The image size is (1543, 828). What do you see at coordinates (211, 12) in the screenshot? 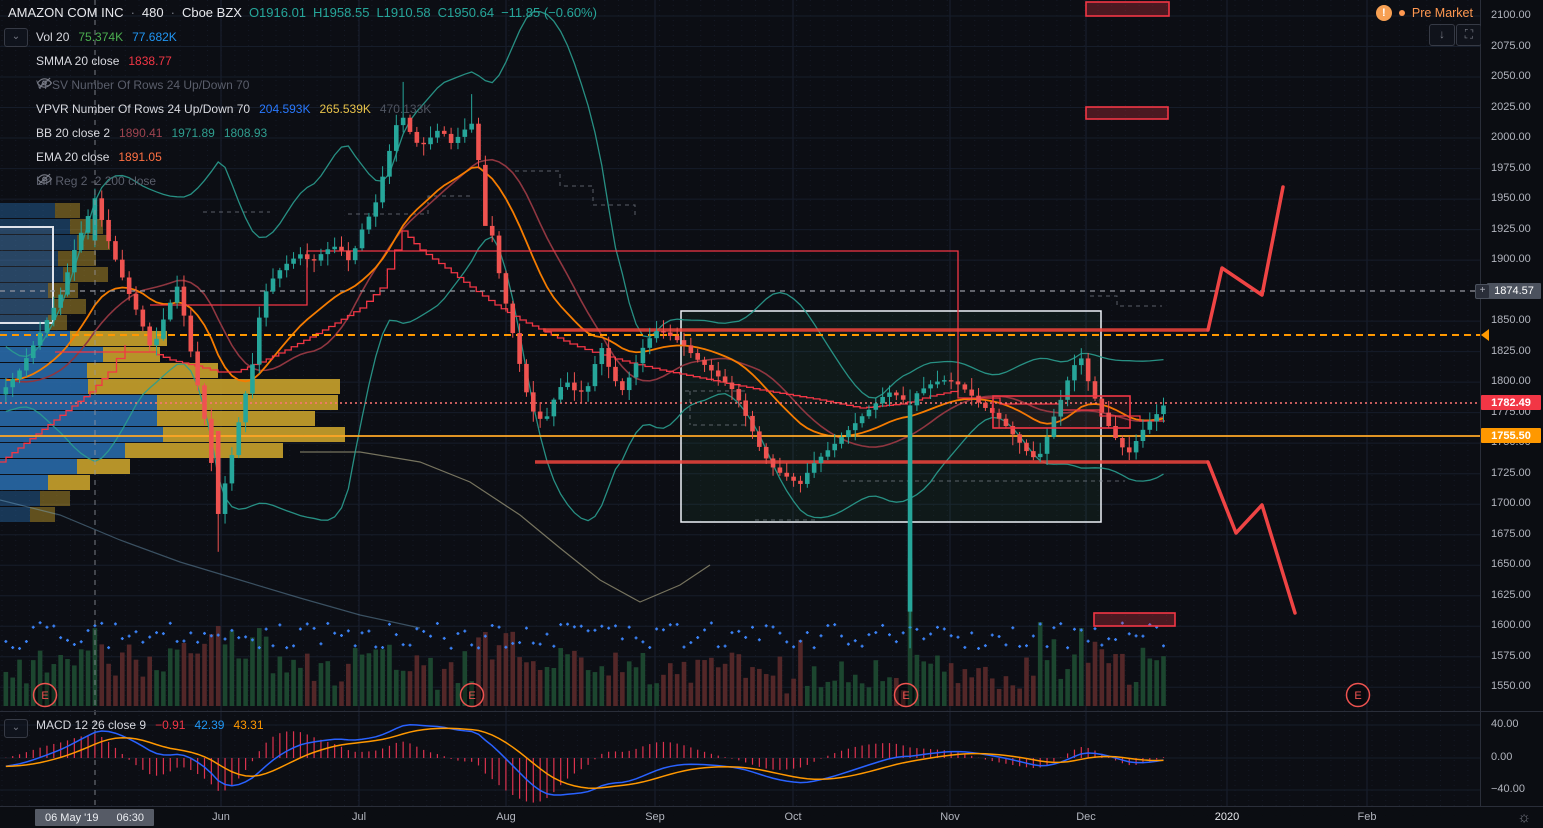
I see `title-segment: Cboe BZX` at bounding box center [211, 12].